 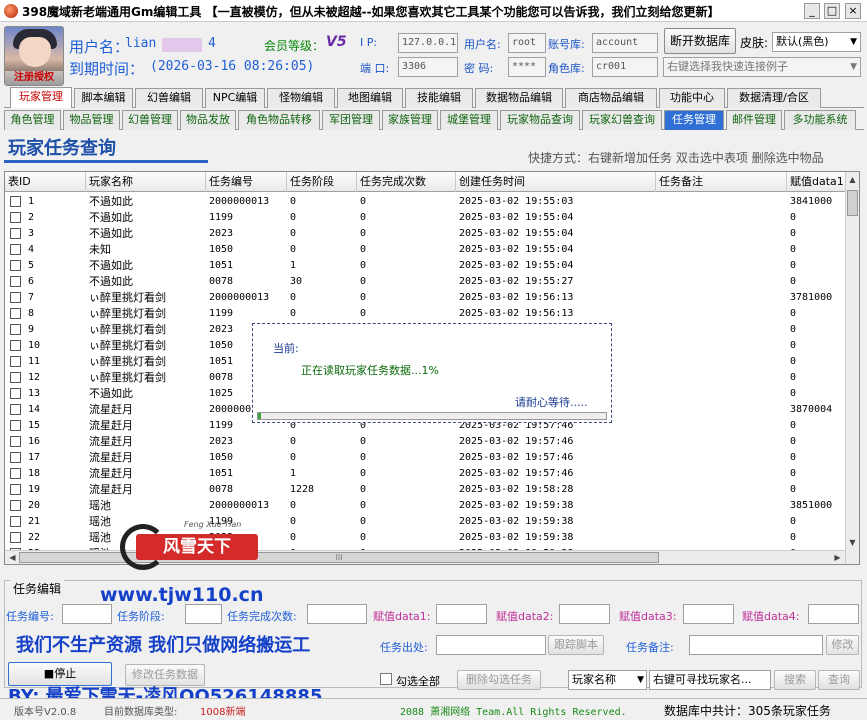 I want to click on col-header-created: 创建任务时间, so click(x=556, y=182).